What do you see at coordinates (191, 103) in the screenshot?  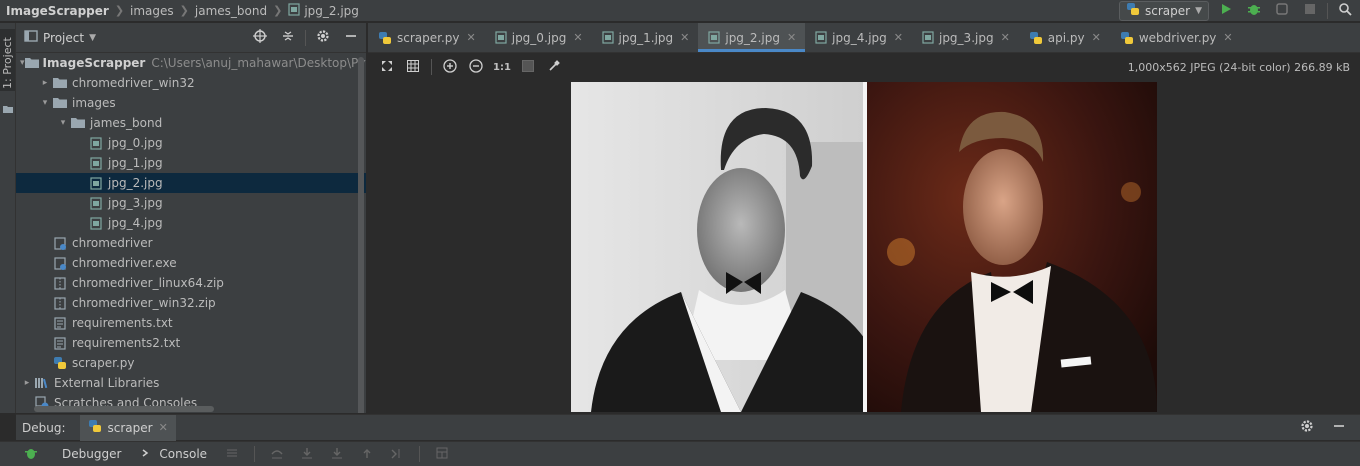 I see `tree-item: ▾ images` at bounding box center [191, 103].